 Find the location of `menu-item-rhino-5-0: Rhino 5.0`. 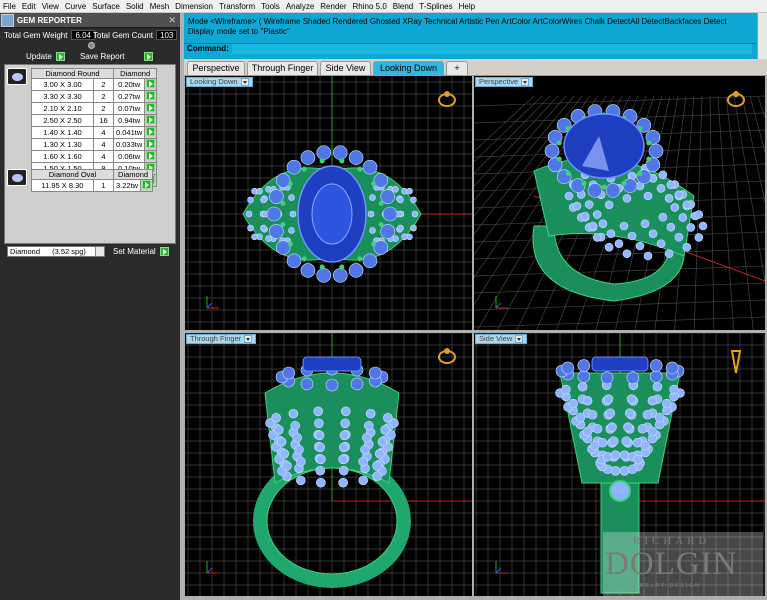

menu-item-rhino-5-0: Rhino 5.0 is located at coordinates (370, 6).